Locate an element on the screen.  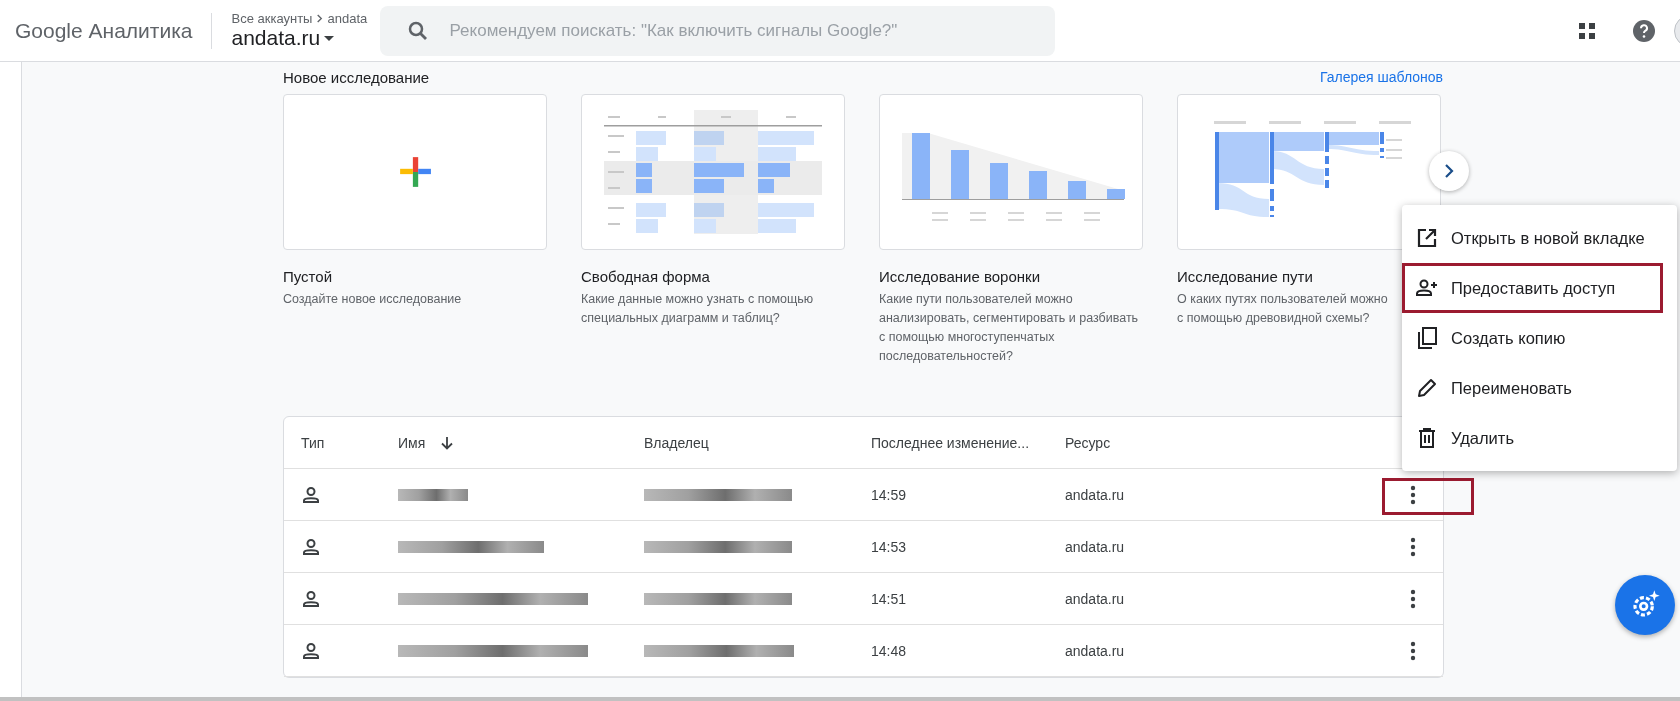
table-row: 14:53 andata.ru is located at coordinates (863, 547).